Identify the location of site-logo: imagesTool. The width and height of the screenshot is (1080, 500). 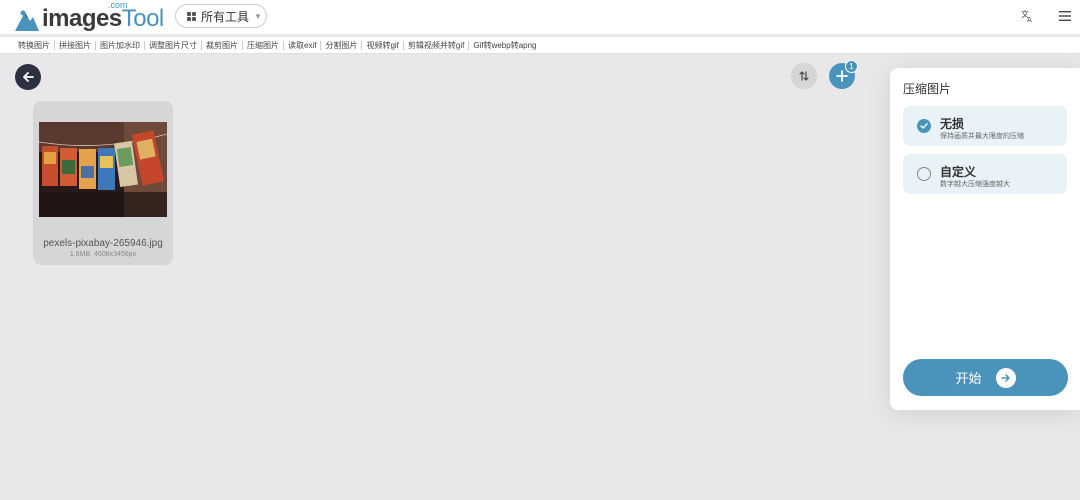
(89, 17).